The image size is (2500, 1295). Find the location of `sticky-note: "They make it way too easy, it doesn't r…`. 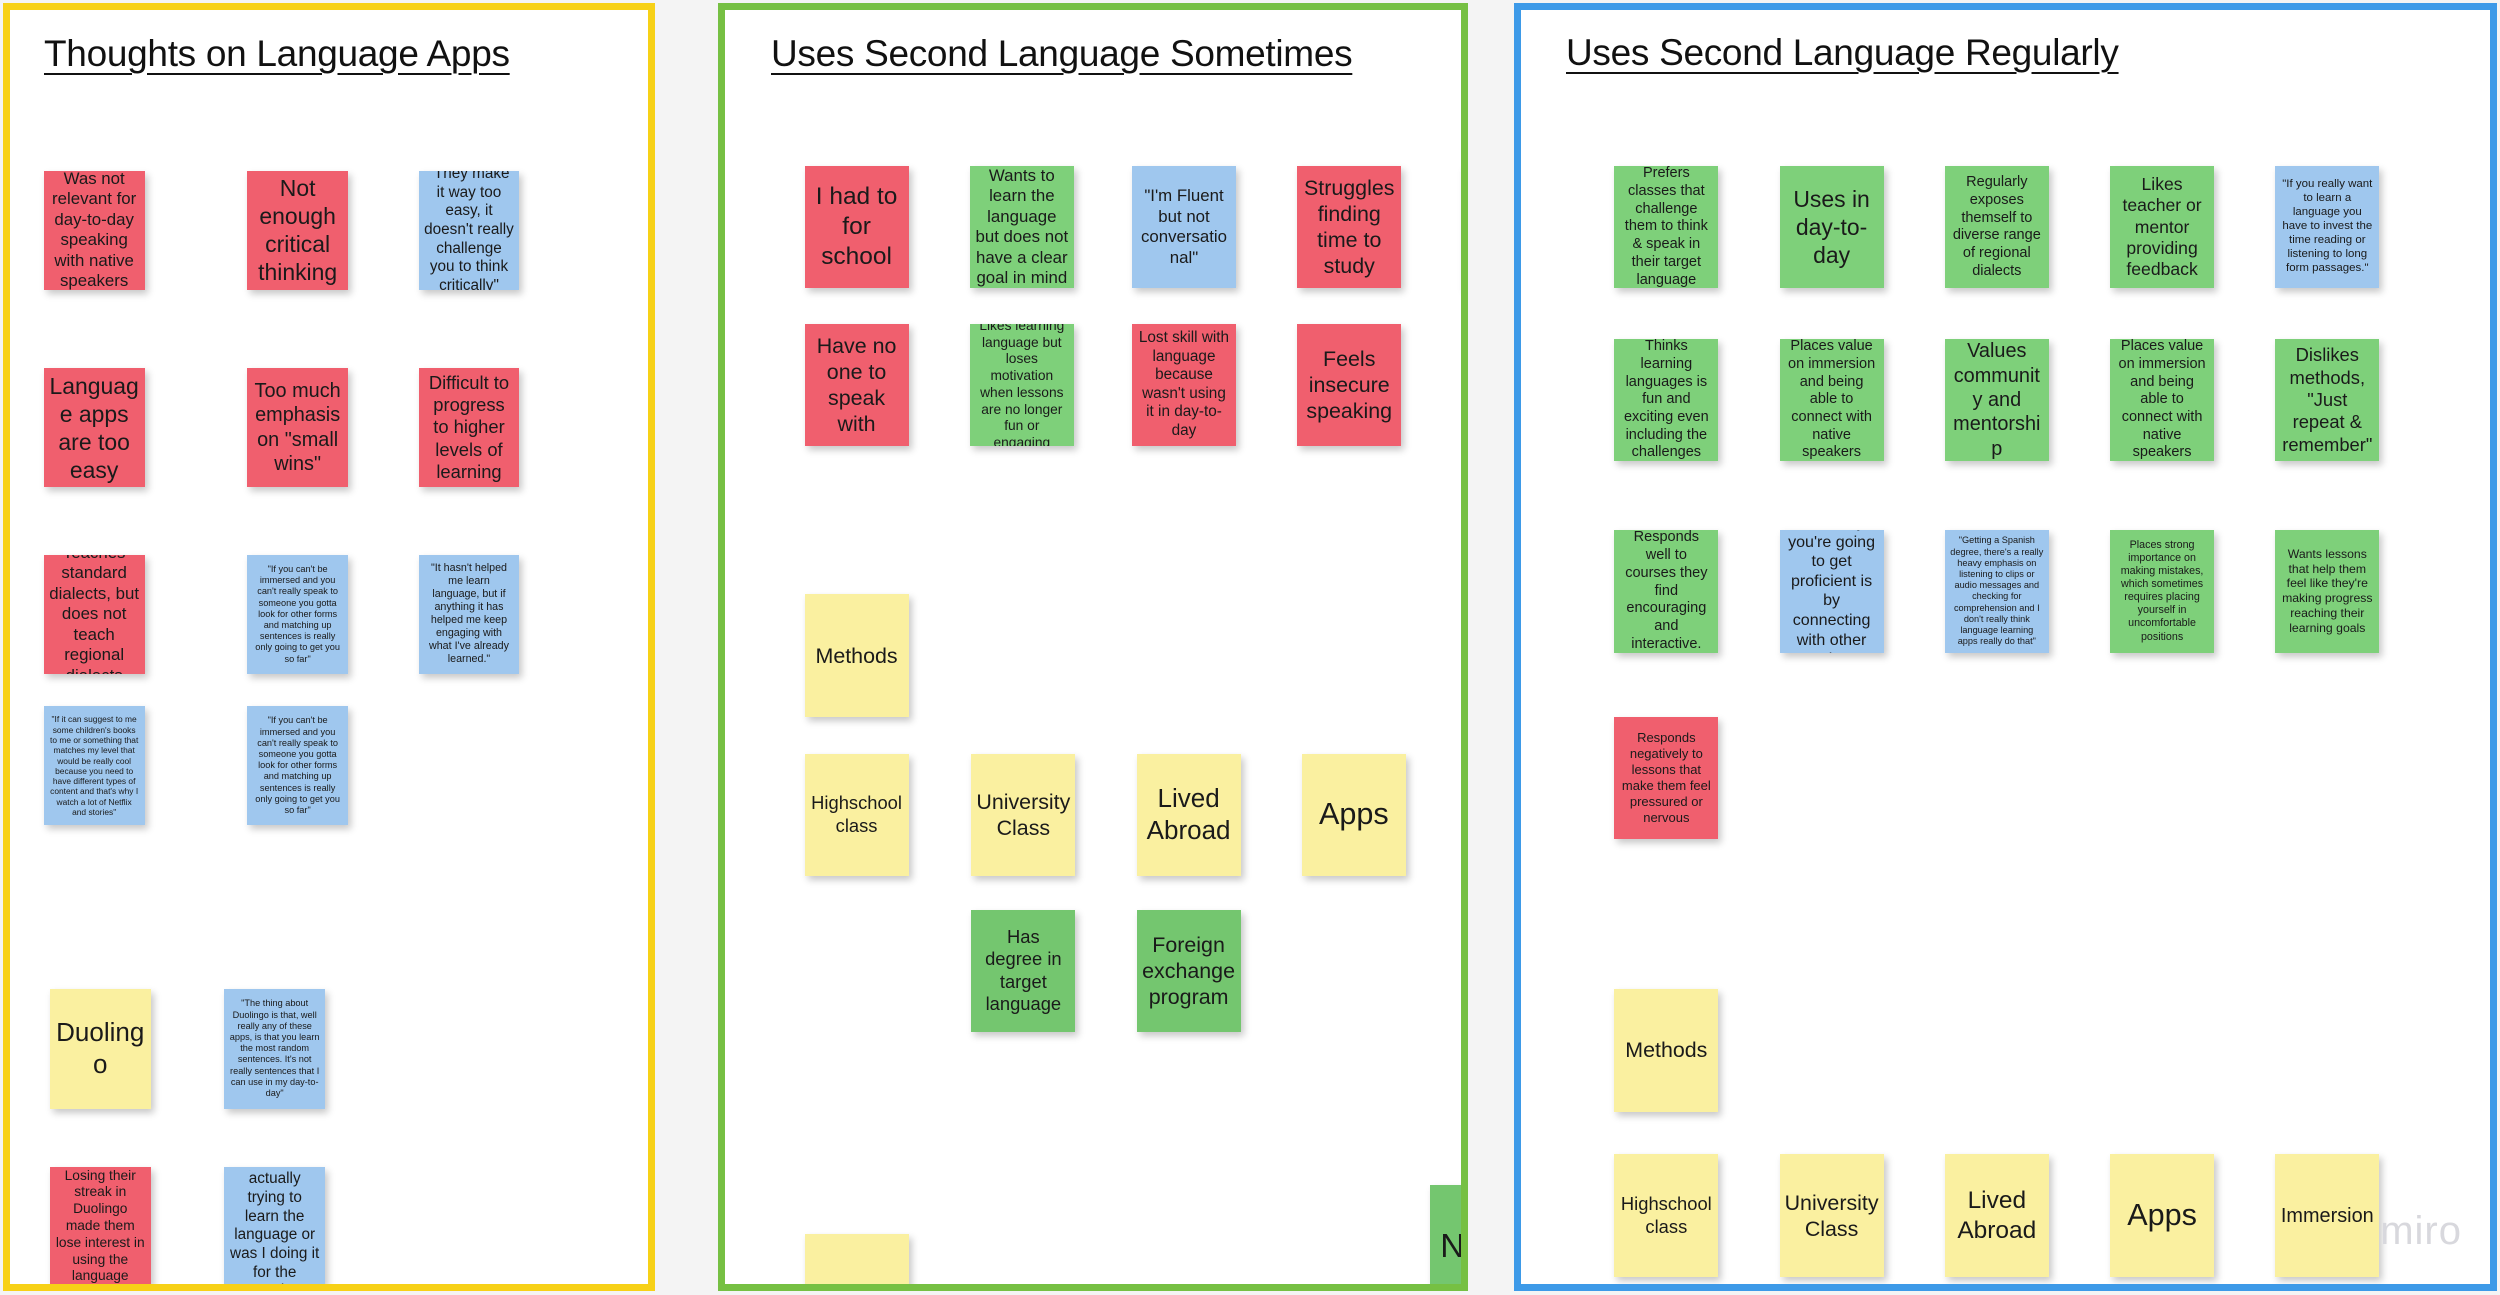

sticky-note: "They make it way too easy, it doesn't r… is located at coordinates (469, 230).